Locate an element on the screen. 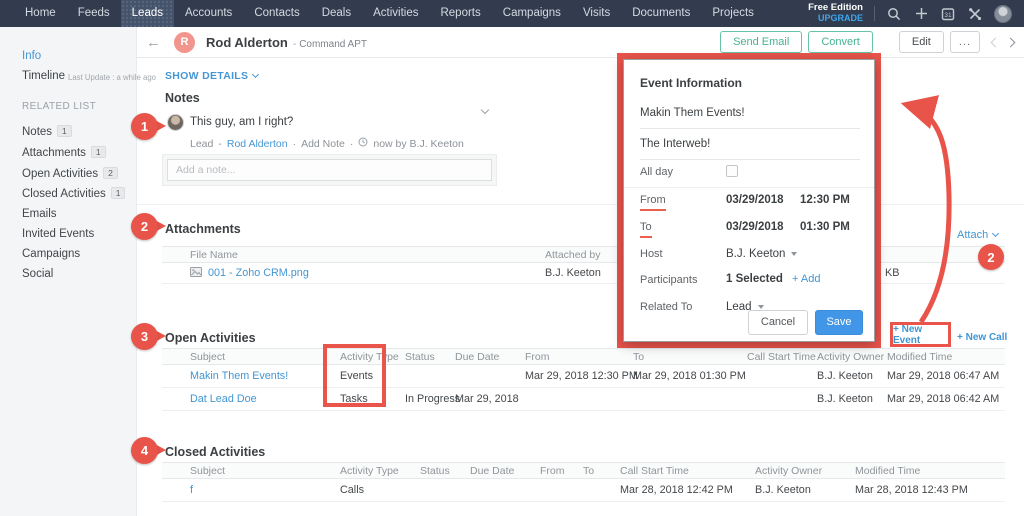 The width and height of the screenshot is (1024, 516). user-avatar is located at coordinates (1003, 13).